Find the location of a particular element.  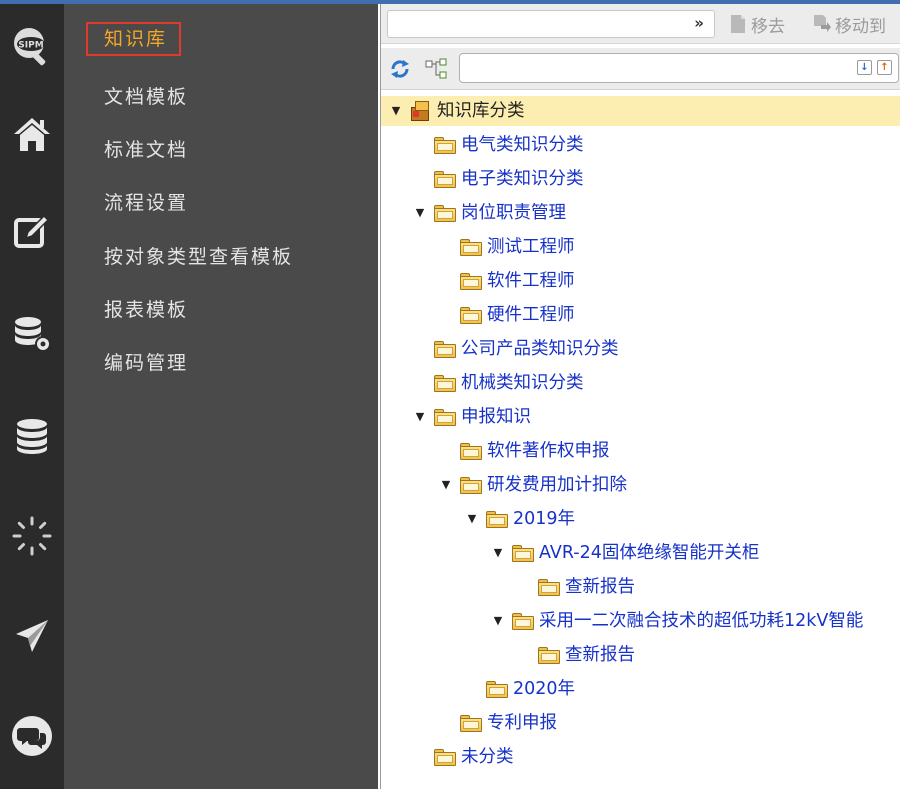

tree-node: 软件著作权申报 is located at coordinates (534, 451).